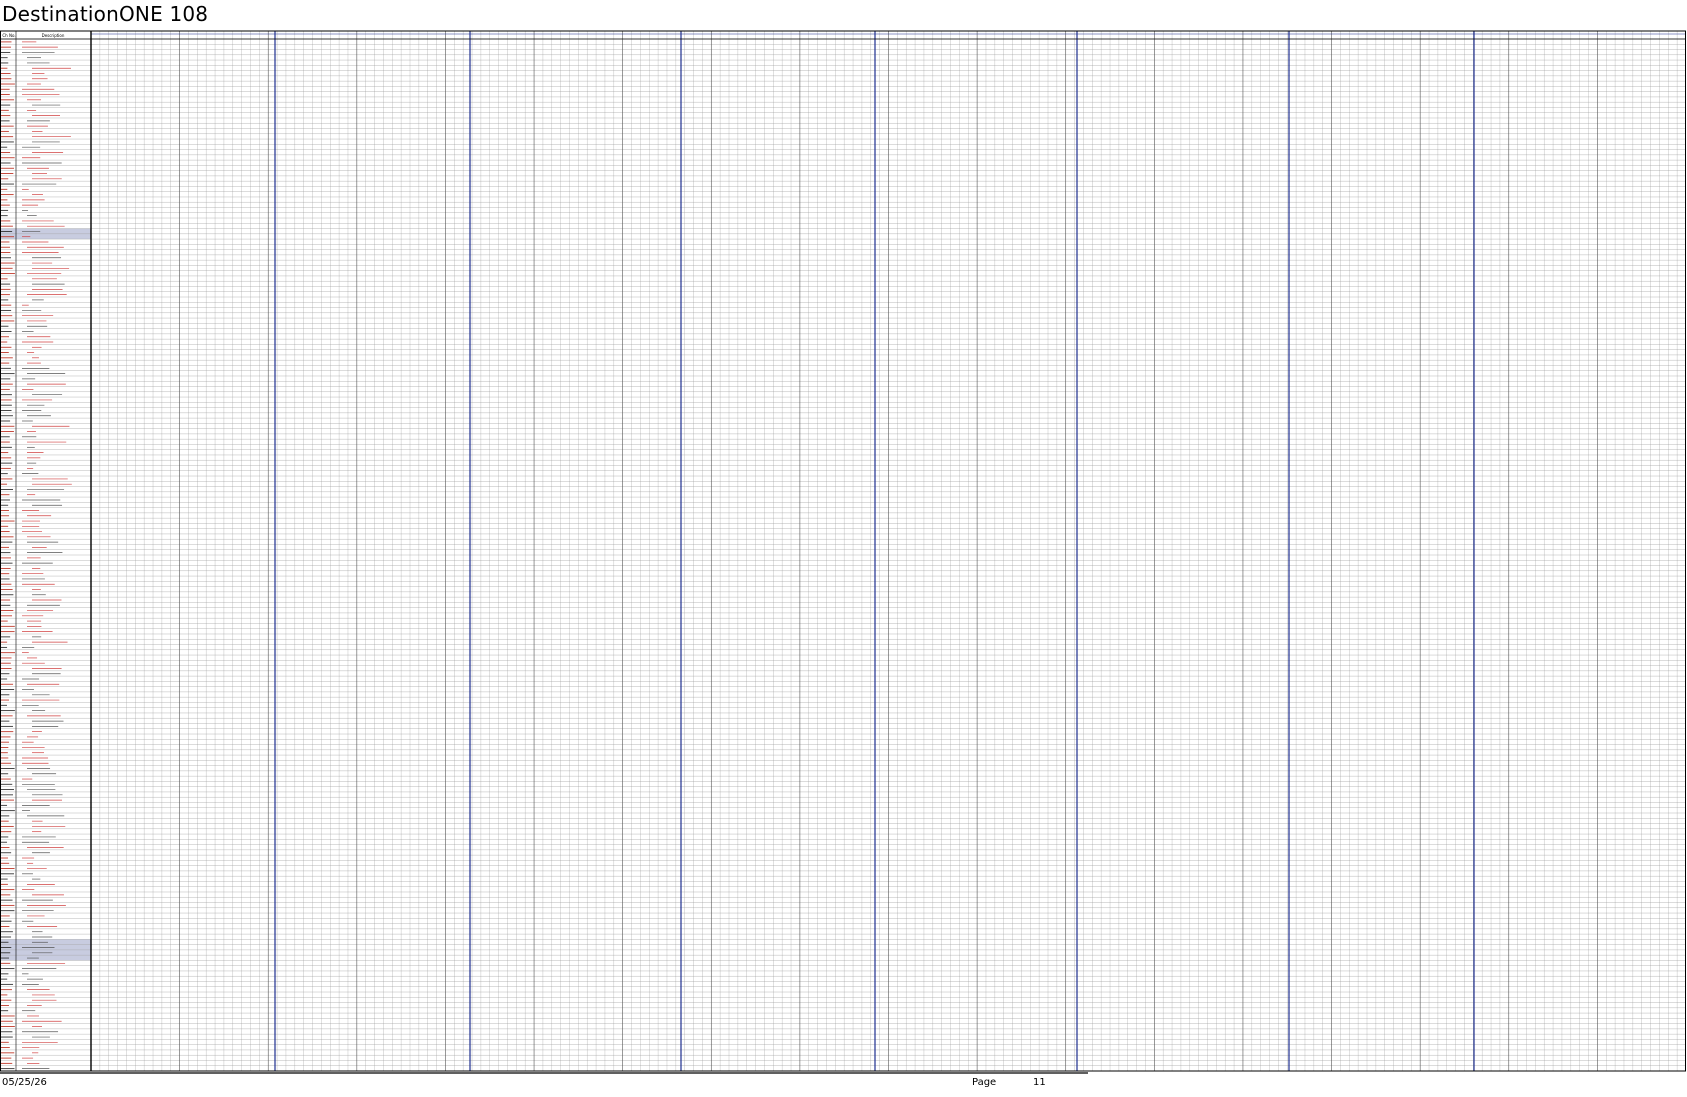  What do you see at coordinates (24, 1082) in the screenshot?
I see `footer-date: 05/25/26` at bounding box center [24, 1082].